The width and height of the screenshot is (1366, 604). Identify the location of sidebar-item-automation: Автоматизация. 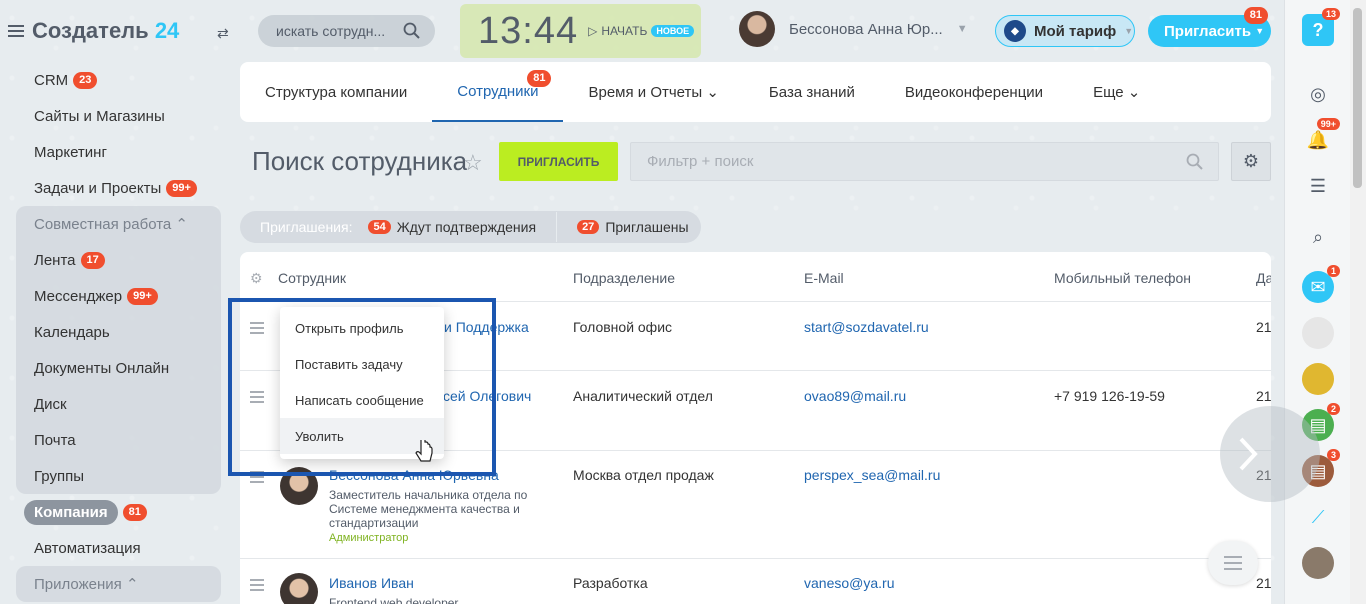
(118, 548).